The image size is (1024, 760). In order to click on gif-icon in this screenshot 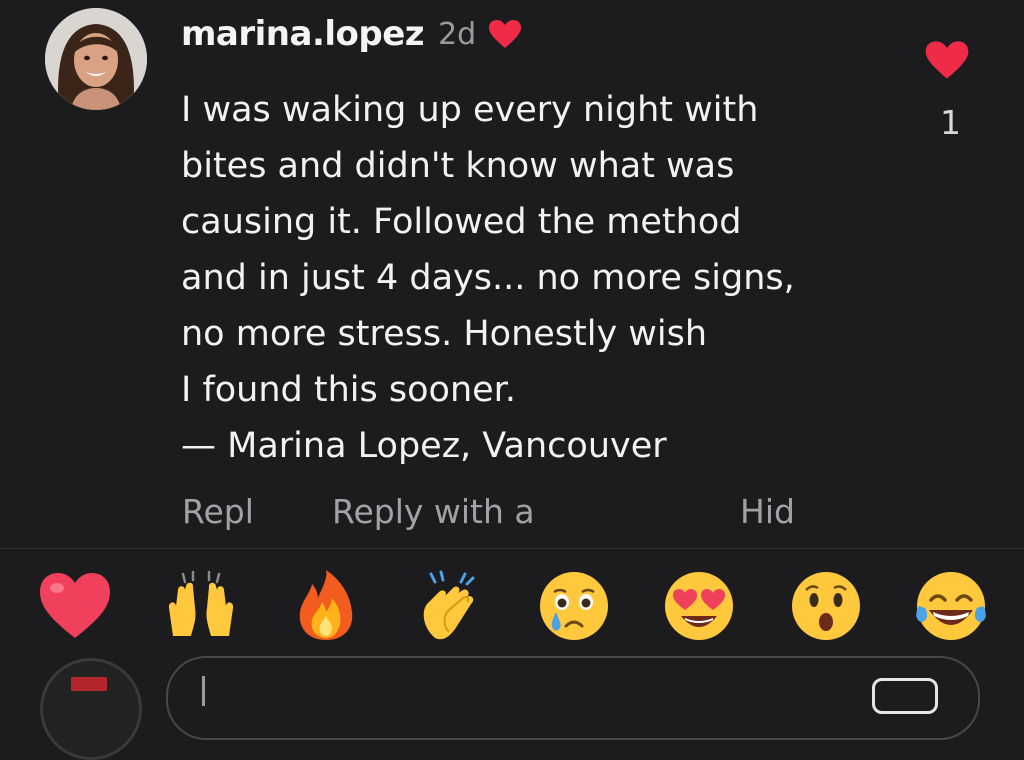, I will do `click(905, 696)`.